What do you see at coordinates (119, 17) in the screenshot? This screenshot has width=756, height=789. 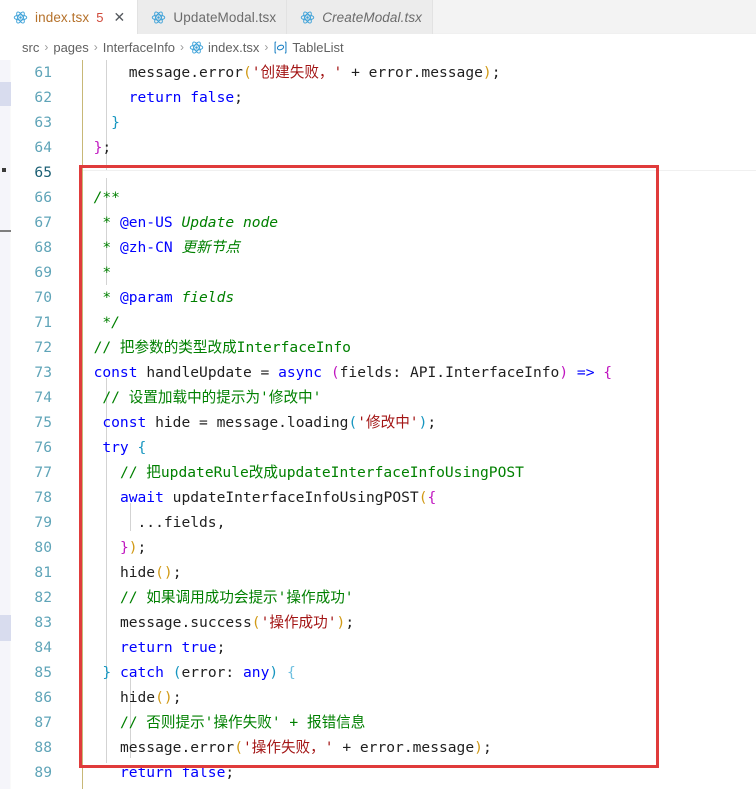 I see `tab-close-icon: ✕` at bounding box center [119, 17].